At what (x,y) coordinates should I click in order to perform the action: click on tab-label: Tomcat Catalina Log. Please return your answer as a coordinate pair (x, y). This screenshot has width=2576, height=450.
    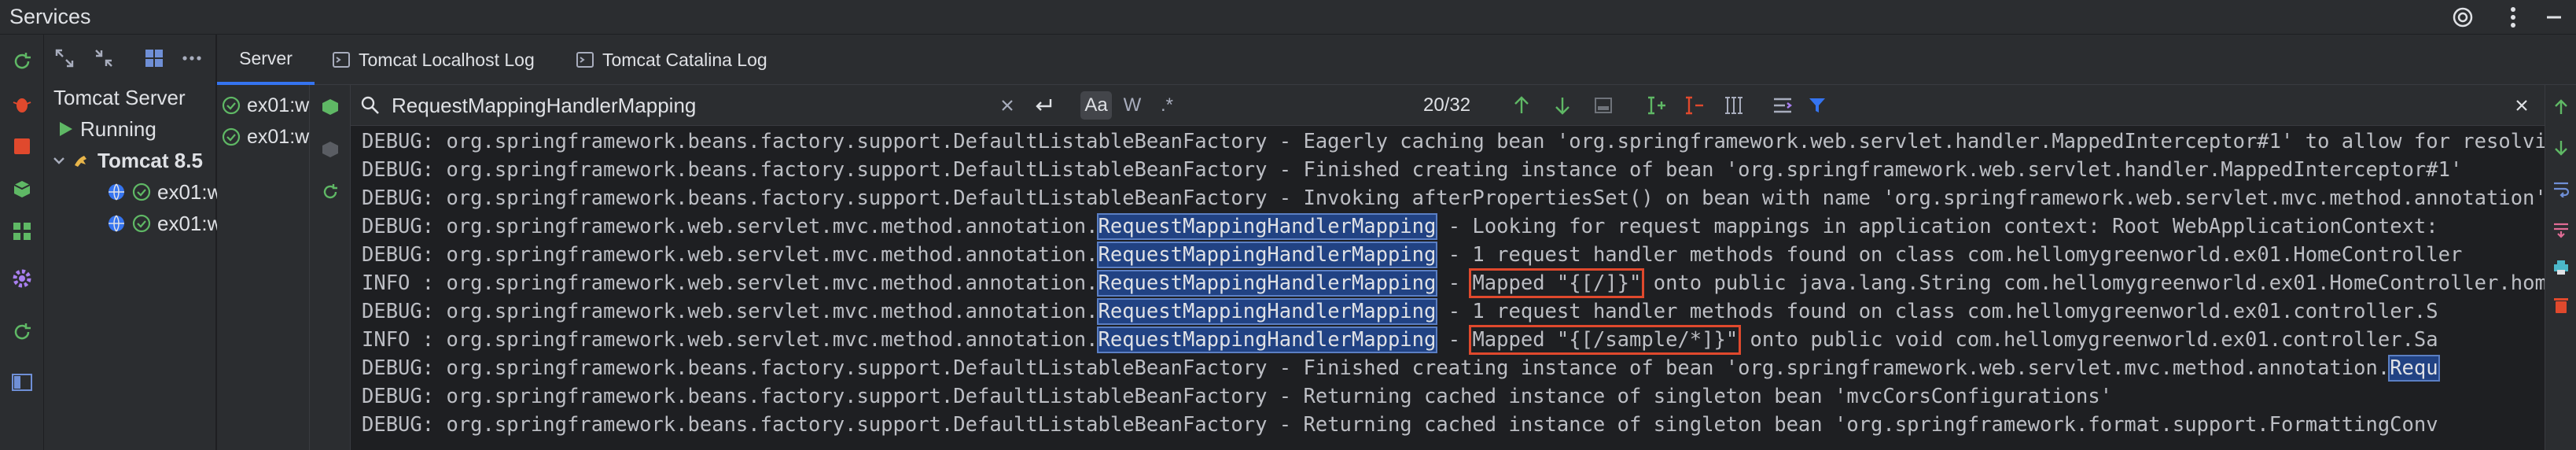
    Looking at the image, I should click on (684, 59).